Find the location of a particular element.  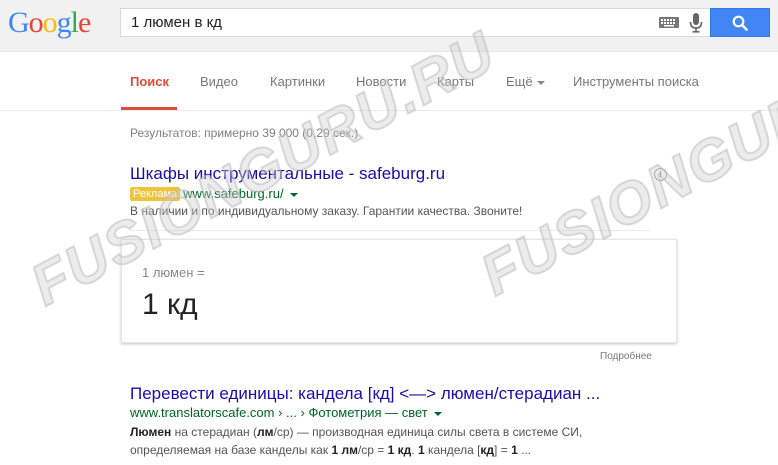

converter-result: 1 кд is located at coordinates (170, 304).